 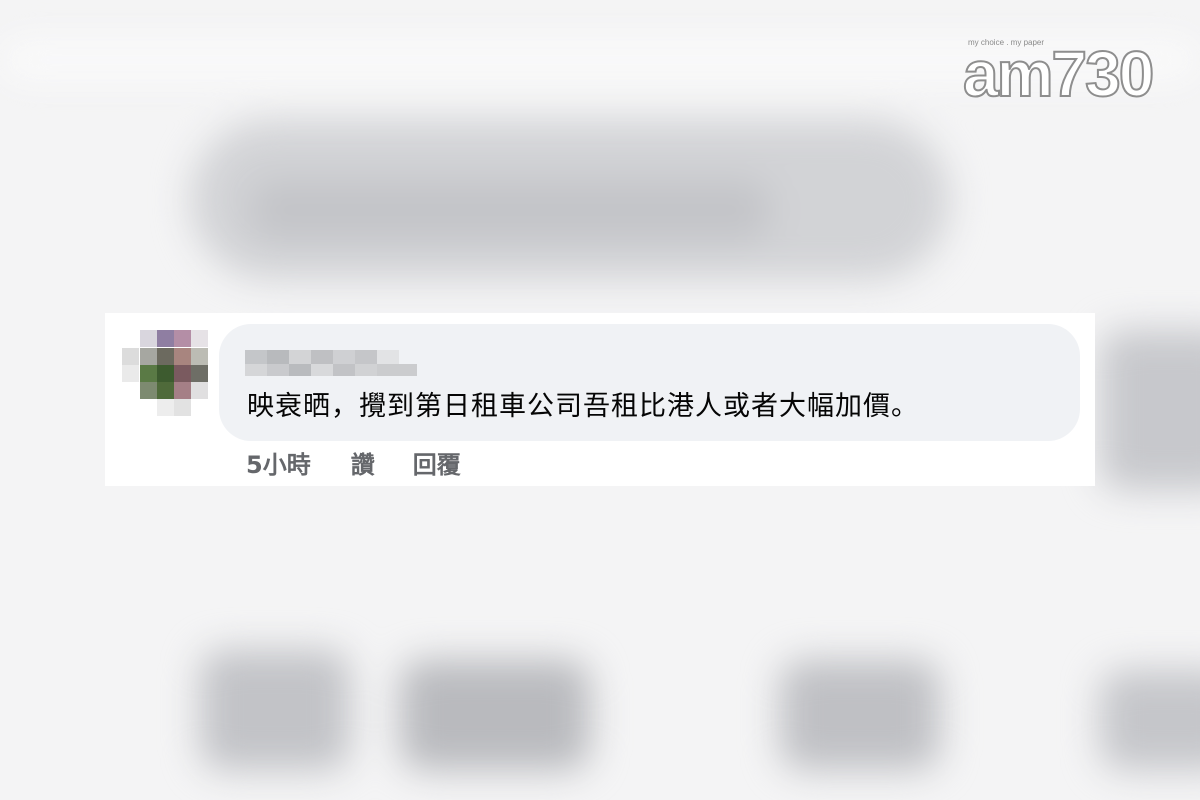 I want to click on comment-timestamp: 5小時, so click(x=278, y=462).